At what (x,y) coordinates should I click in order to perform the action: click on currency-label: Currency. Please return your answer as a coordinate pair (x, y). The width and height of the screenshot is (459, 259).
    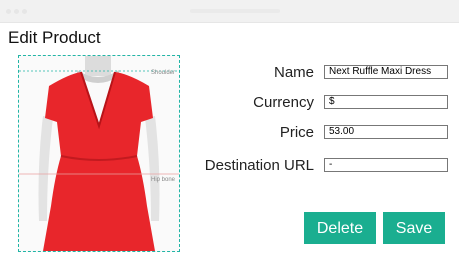
    Looking at the image, I should click on (283, 102).